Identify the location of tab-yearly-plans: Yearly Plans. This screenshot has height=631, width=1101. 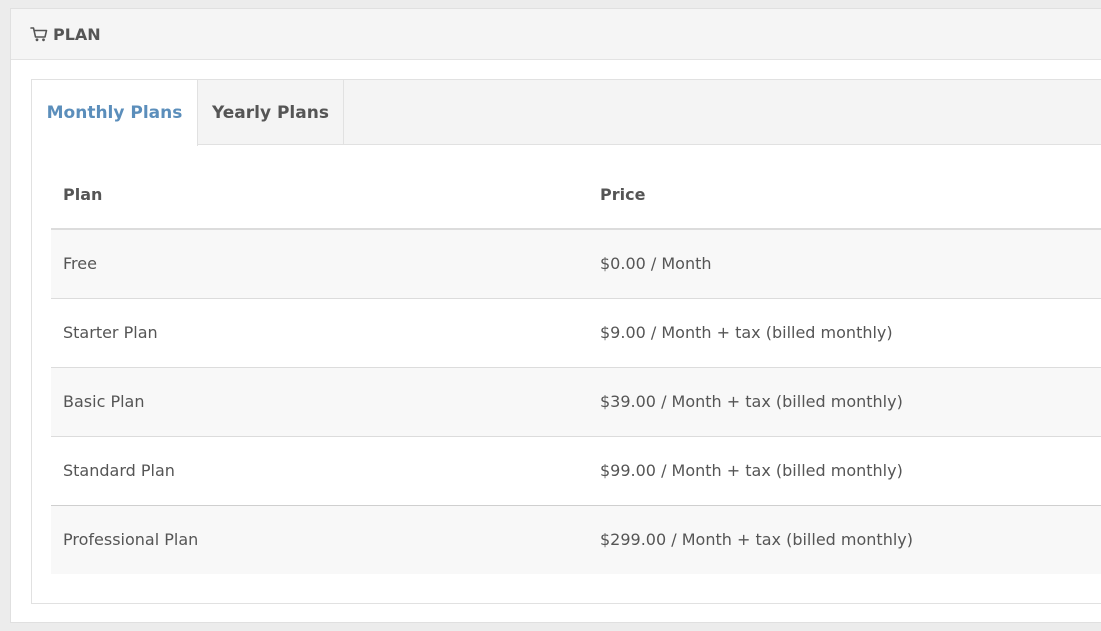
(271, 112).